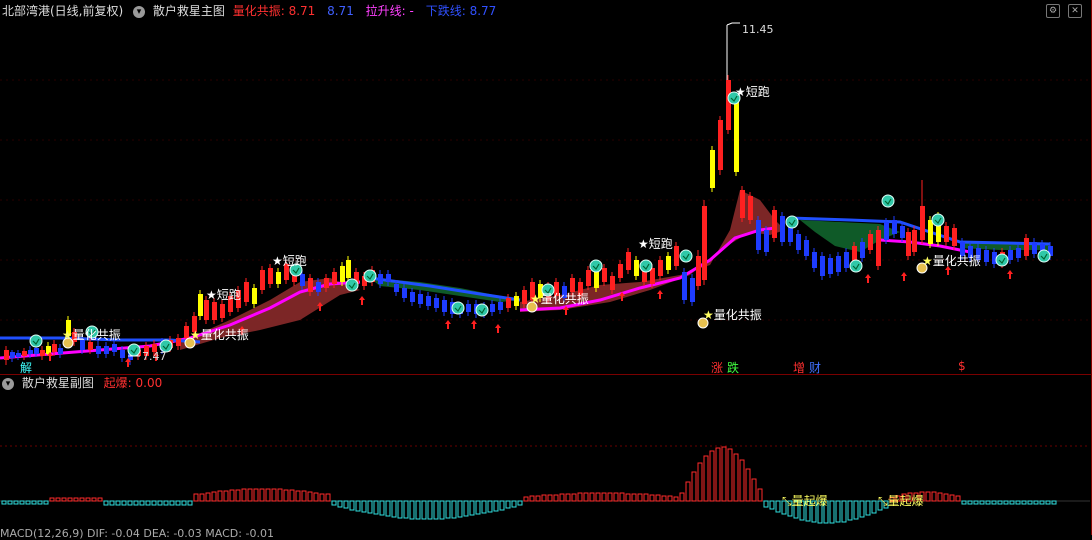 Image resolution: width=1092 pixels, height=540 pixels. I want to click on short-run-annotation-1: ★短跑, so click(223, 295).